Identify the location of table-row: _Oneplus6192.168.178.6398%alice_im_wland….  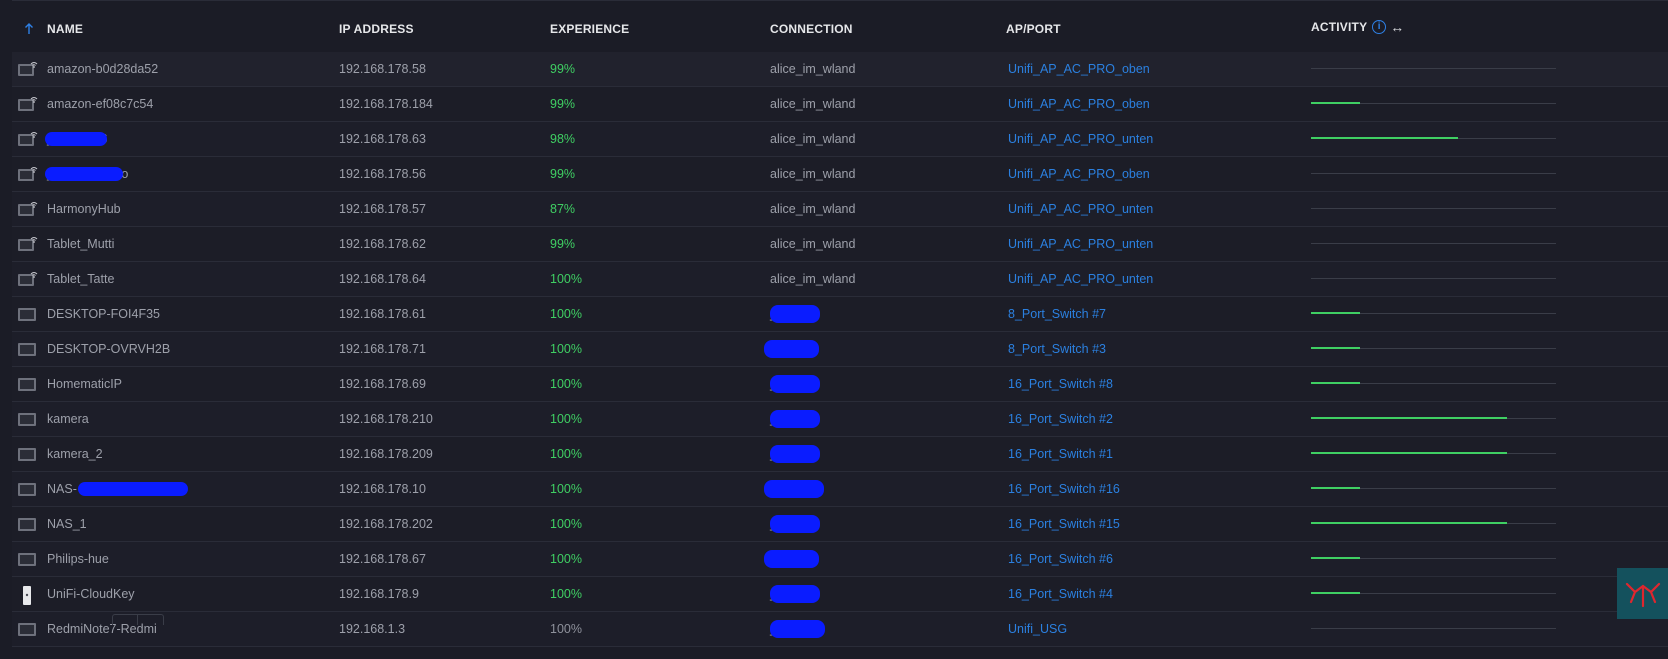
(840, 139).